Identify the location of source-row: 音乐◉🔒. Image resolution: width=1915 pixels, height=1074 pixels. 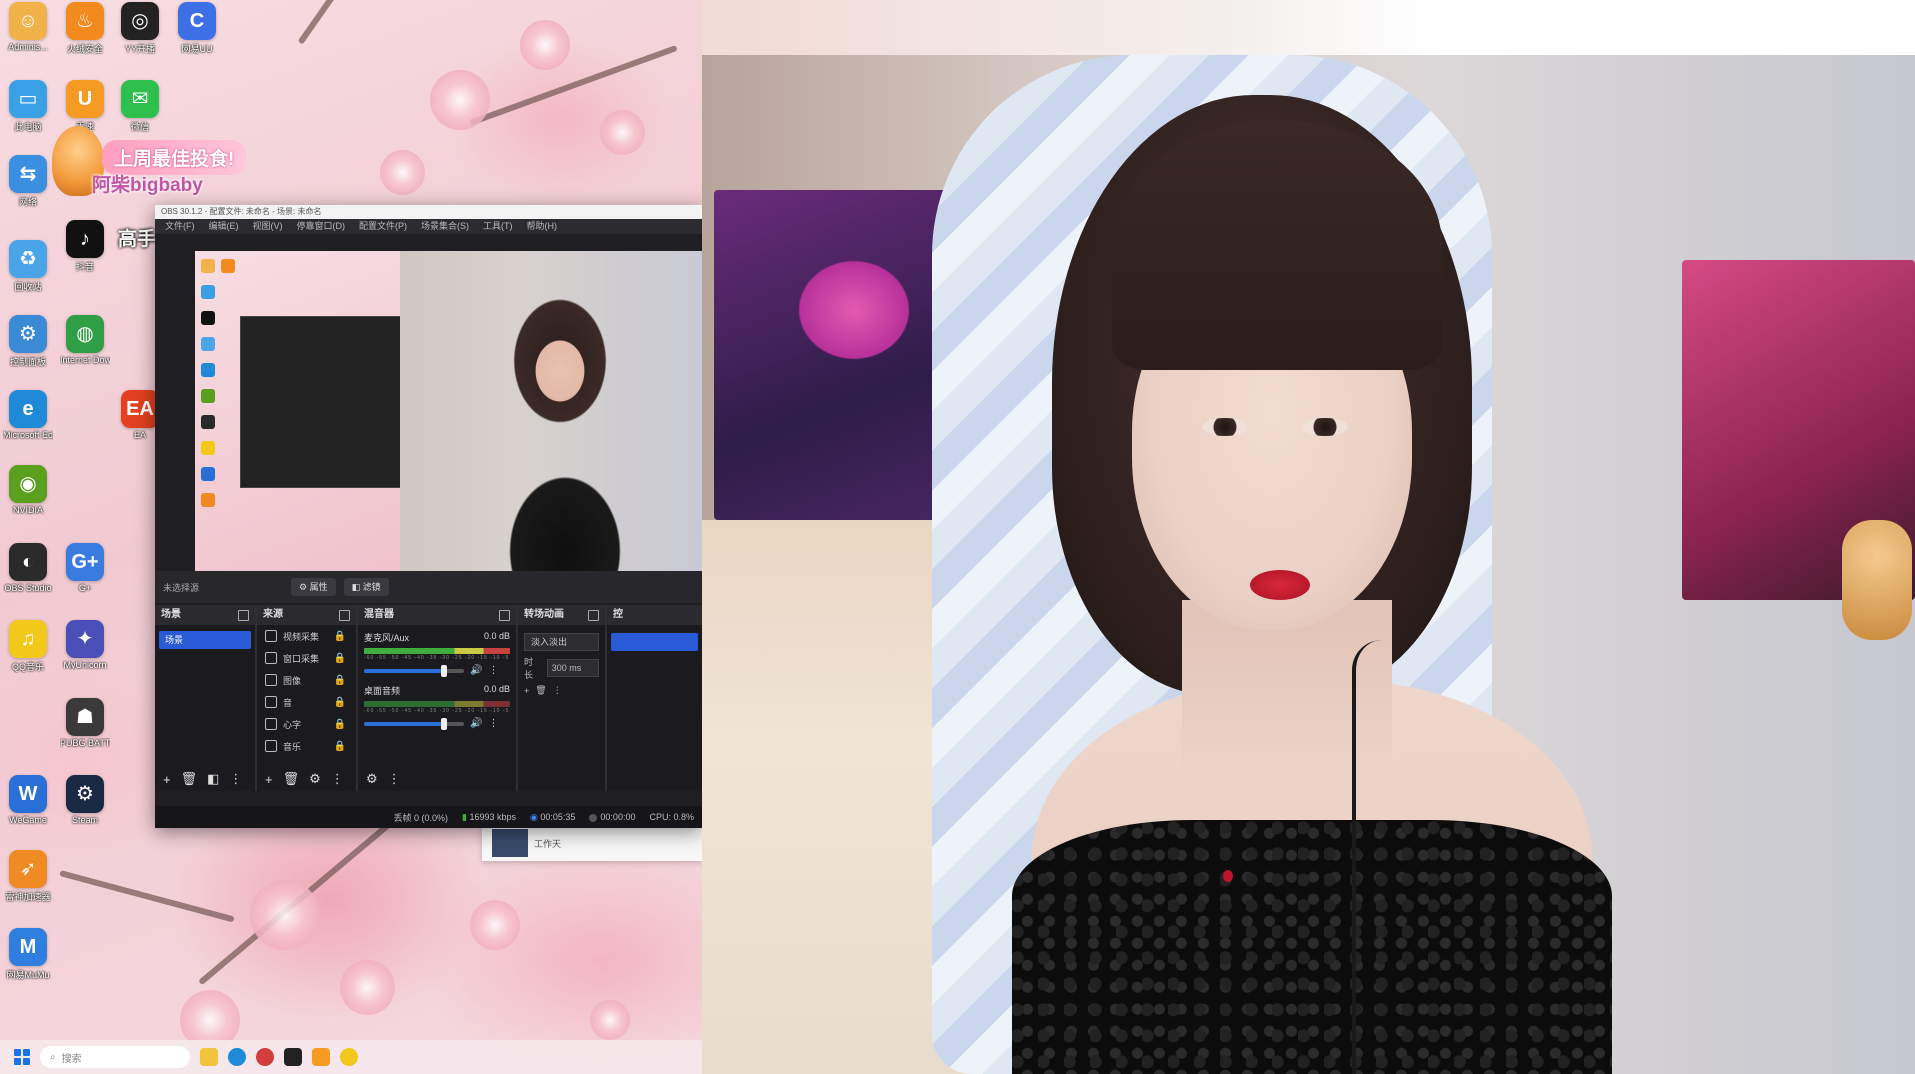
(306, 746).